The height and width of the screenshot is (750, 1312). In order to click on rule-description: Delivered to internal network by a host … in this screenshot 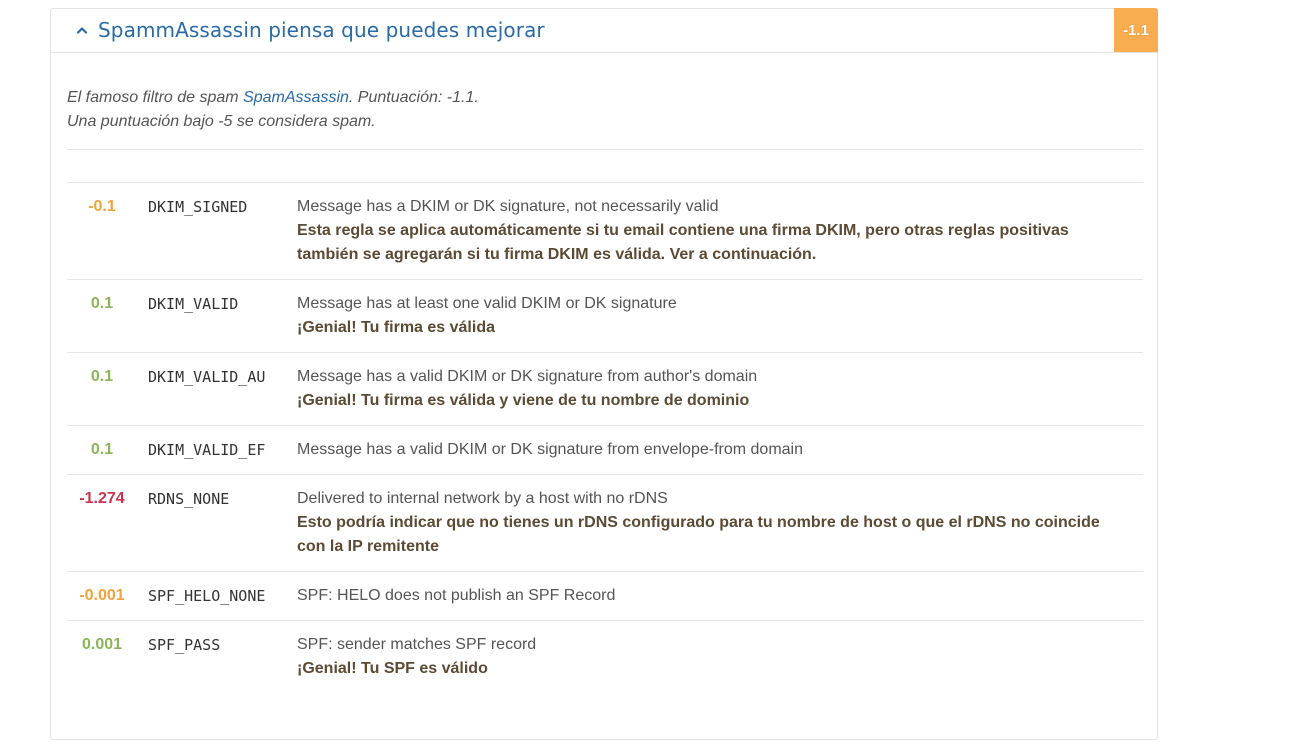, I will do `click(482, 498)`.